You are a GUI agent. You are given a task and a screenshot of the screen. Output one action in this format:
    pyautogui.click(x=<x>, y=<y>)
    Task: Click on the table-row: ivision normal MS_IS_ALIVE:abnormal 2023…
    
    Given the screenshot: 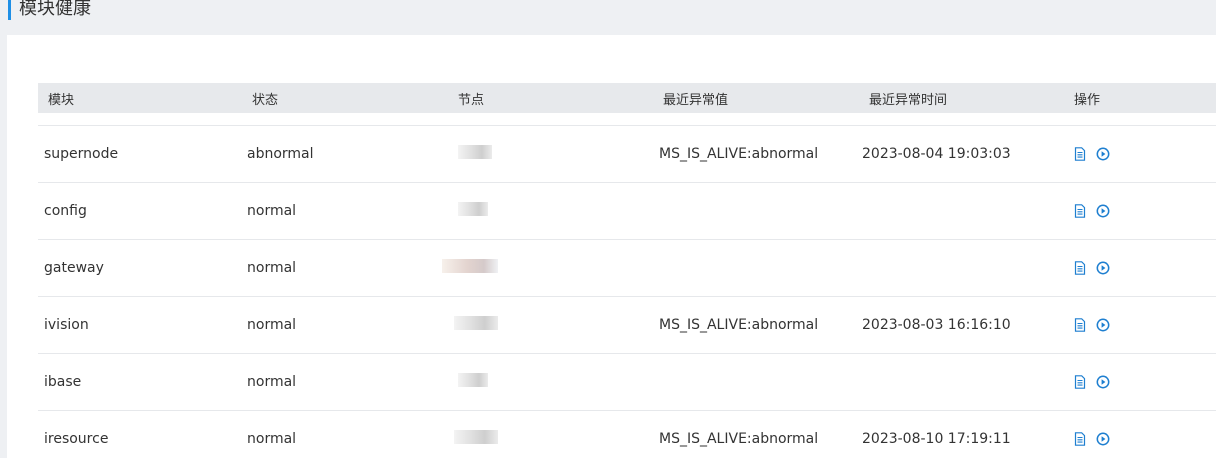 What is the action you would take?
    pyautogui.click(x=627, y=324)
    